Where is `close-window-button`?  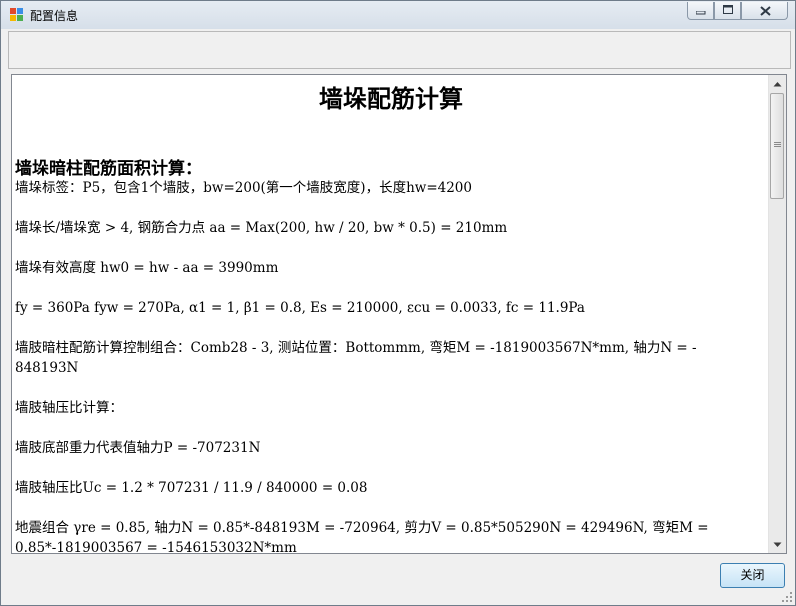 close-window-button is located at coordinates (764, 11).